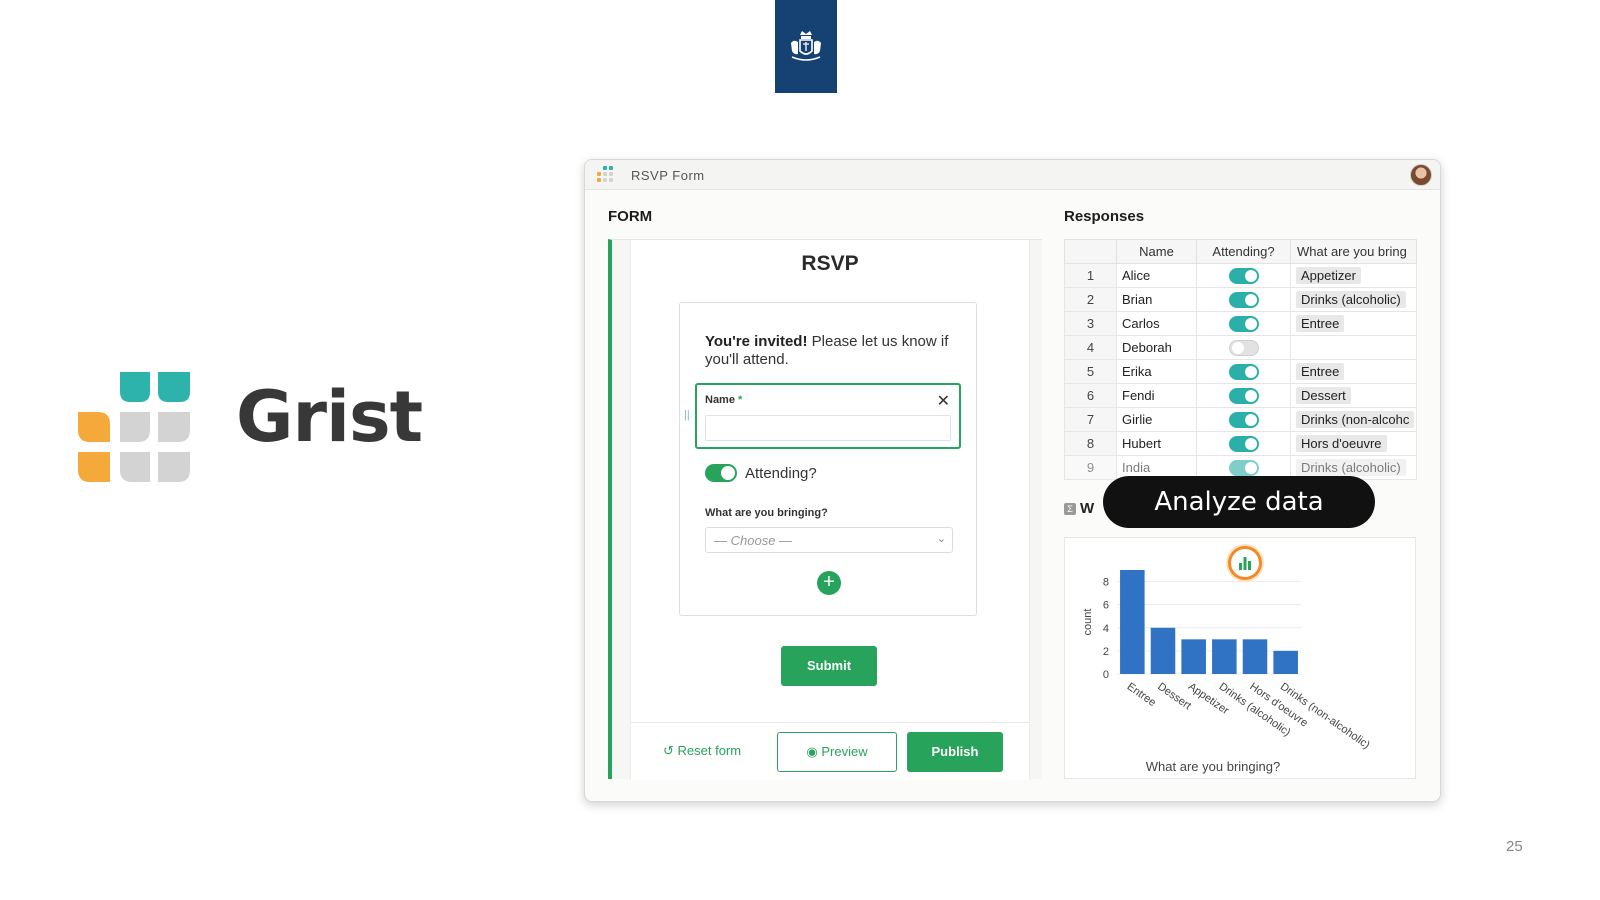 The image size is (1600, 900). I want to click on table-row: 8 Hubert Hors d'oeuvre, so click(1240, 443).